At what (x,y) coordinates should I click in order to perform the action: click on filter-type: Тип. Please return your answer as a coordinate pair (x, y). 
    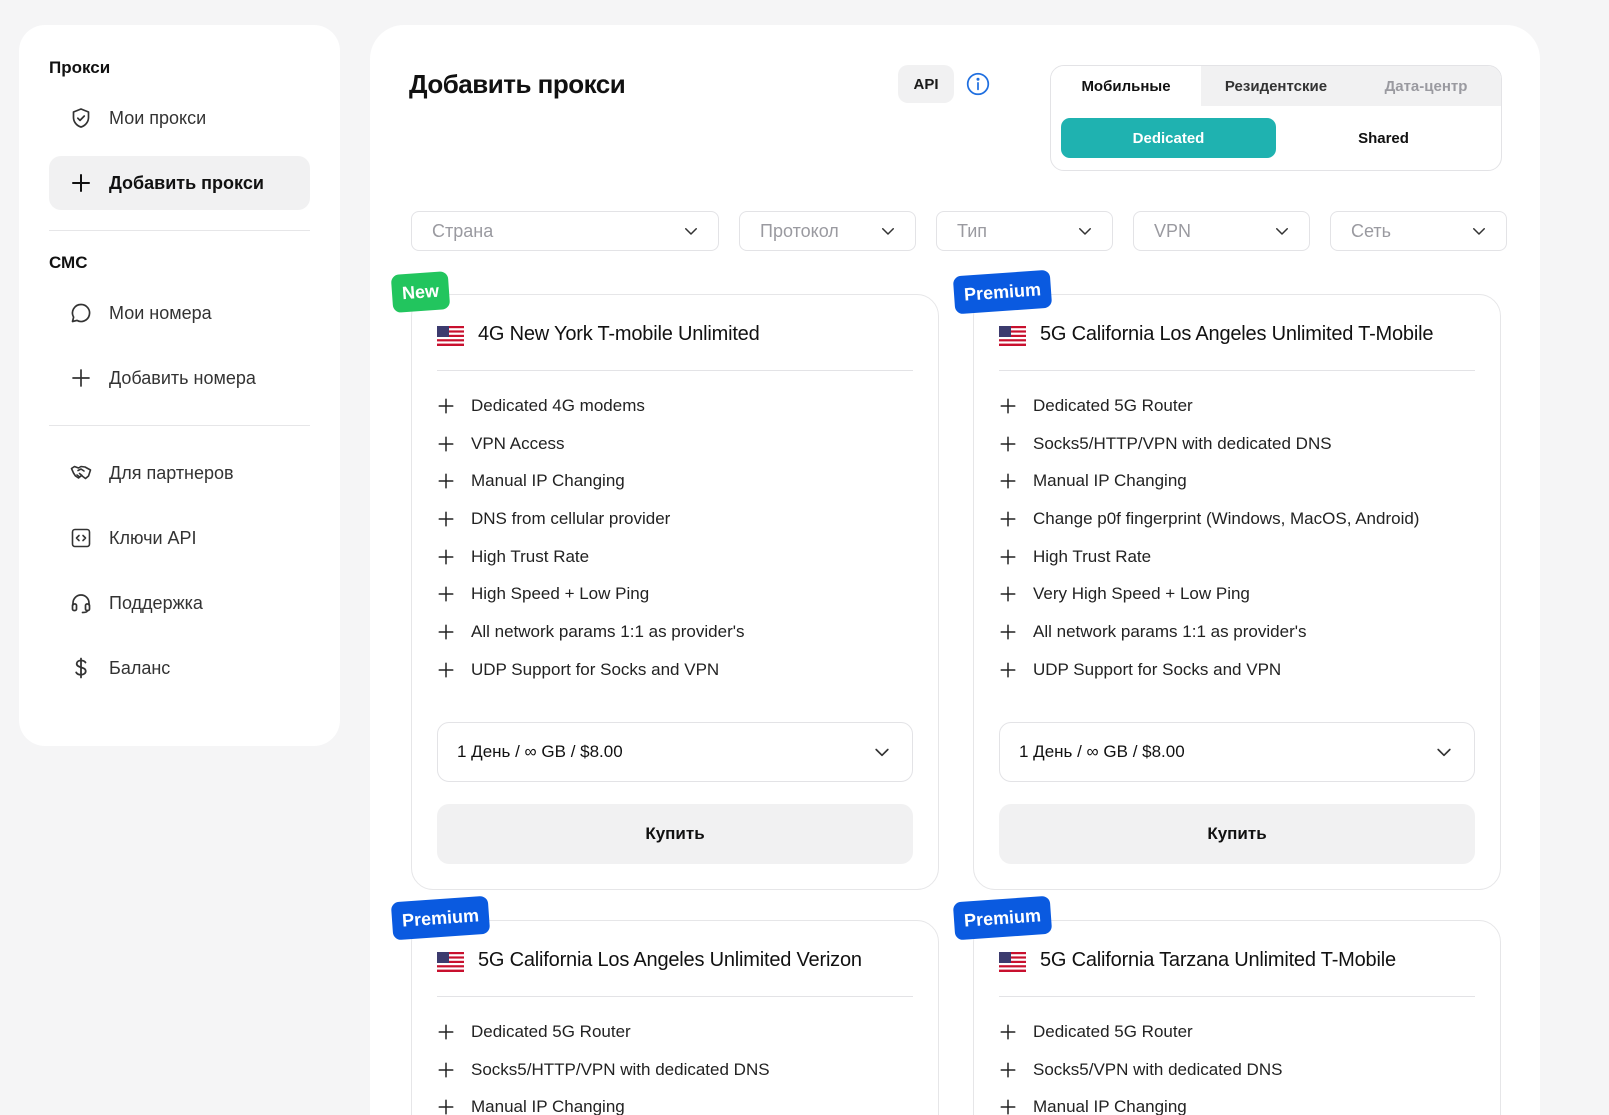
    Looking at the image, I should click on (1024, 231).